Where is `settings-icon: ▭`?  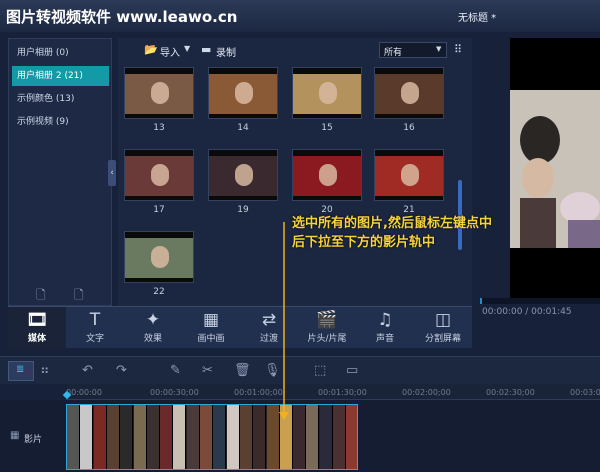
settings-icon: ▭ is located at coordinates (352, 370).